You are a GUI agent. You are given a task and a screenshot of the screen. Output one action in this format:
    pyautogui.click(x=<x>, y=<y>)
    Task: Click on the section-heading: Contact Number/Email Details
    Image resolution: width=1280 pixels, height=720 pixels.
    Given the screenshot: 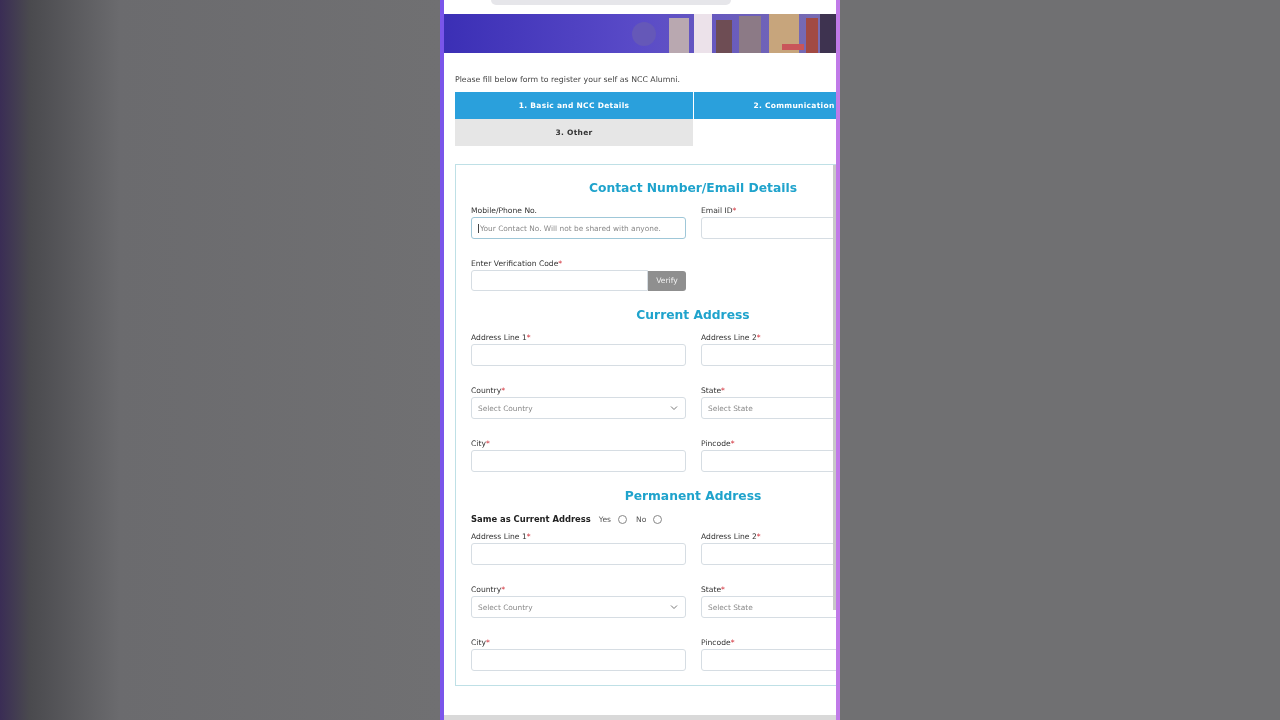 What is the action you would take?
    pyautogui.click(x=693, y=188)
    